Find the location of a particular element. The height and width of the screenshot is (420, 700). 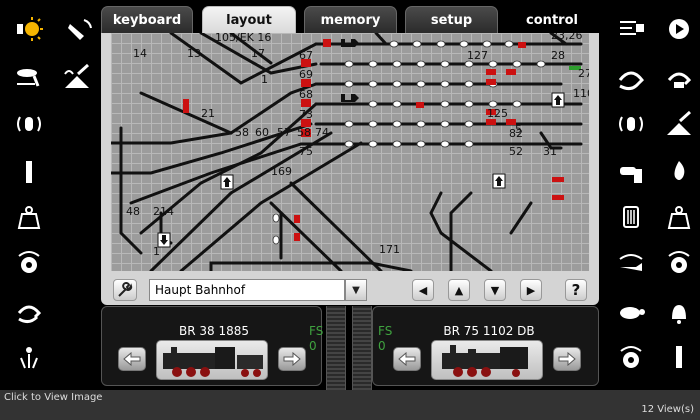

arrow-left-icon: ◀ is located at coordinates (423, 290).